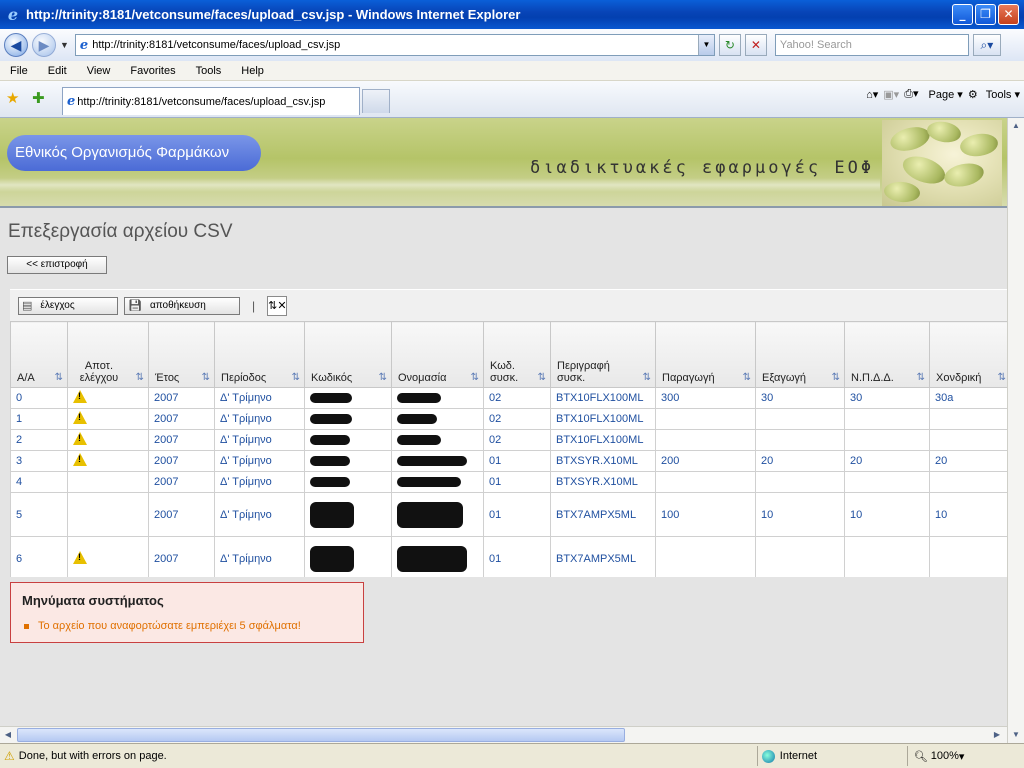 The width and height of the screenshot is (1024, 768). I want to click on forward-button: ▶, so click(44, 45).